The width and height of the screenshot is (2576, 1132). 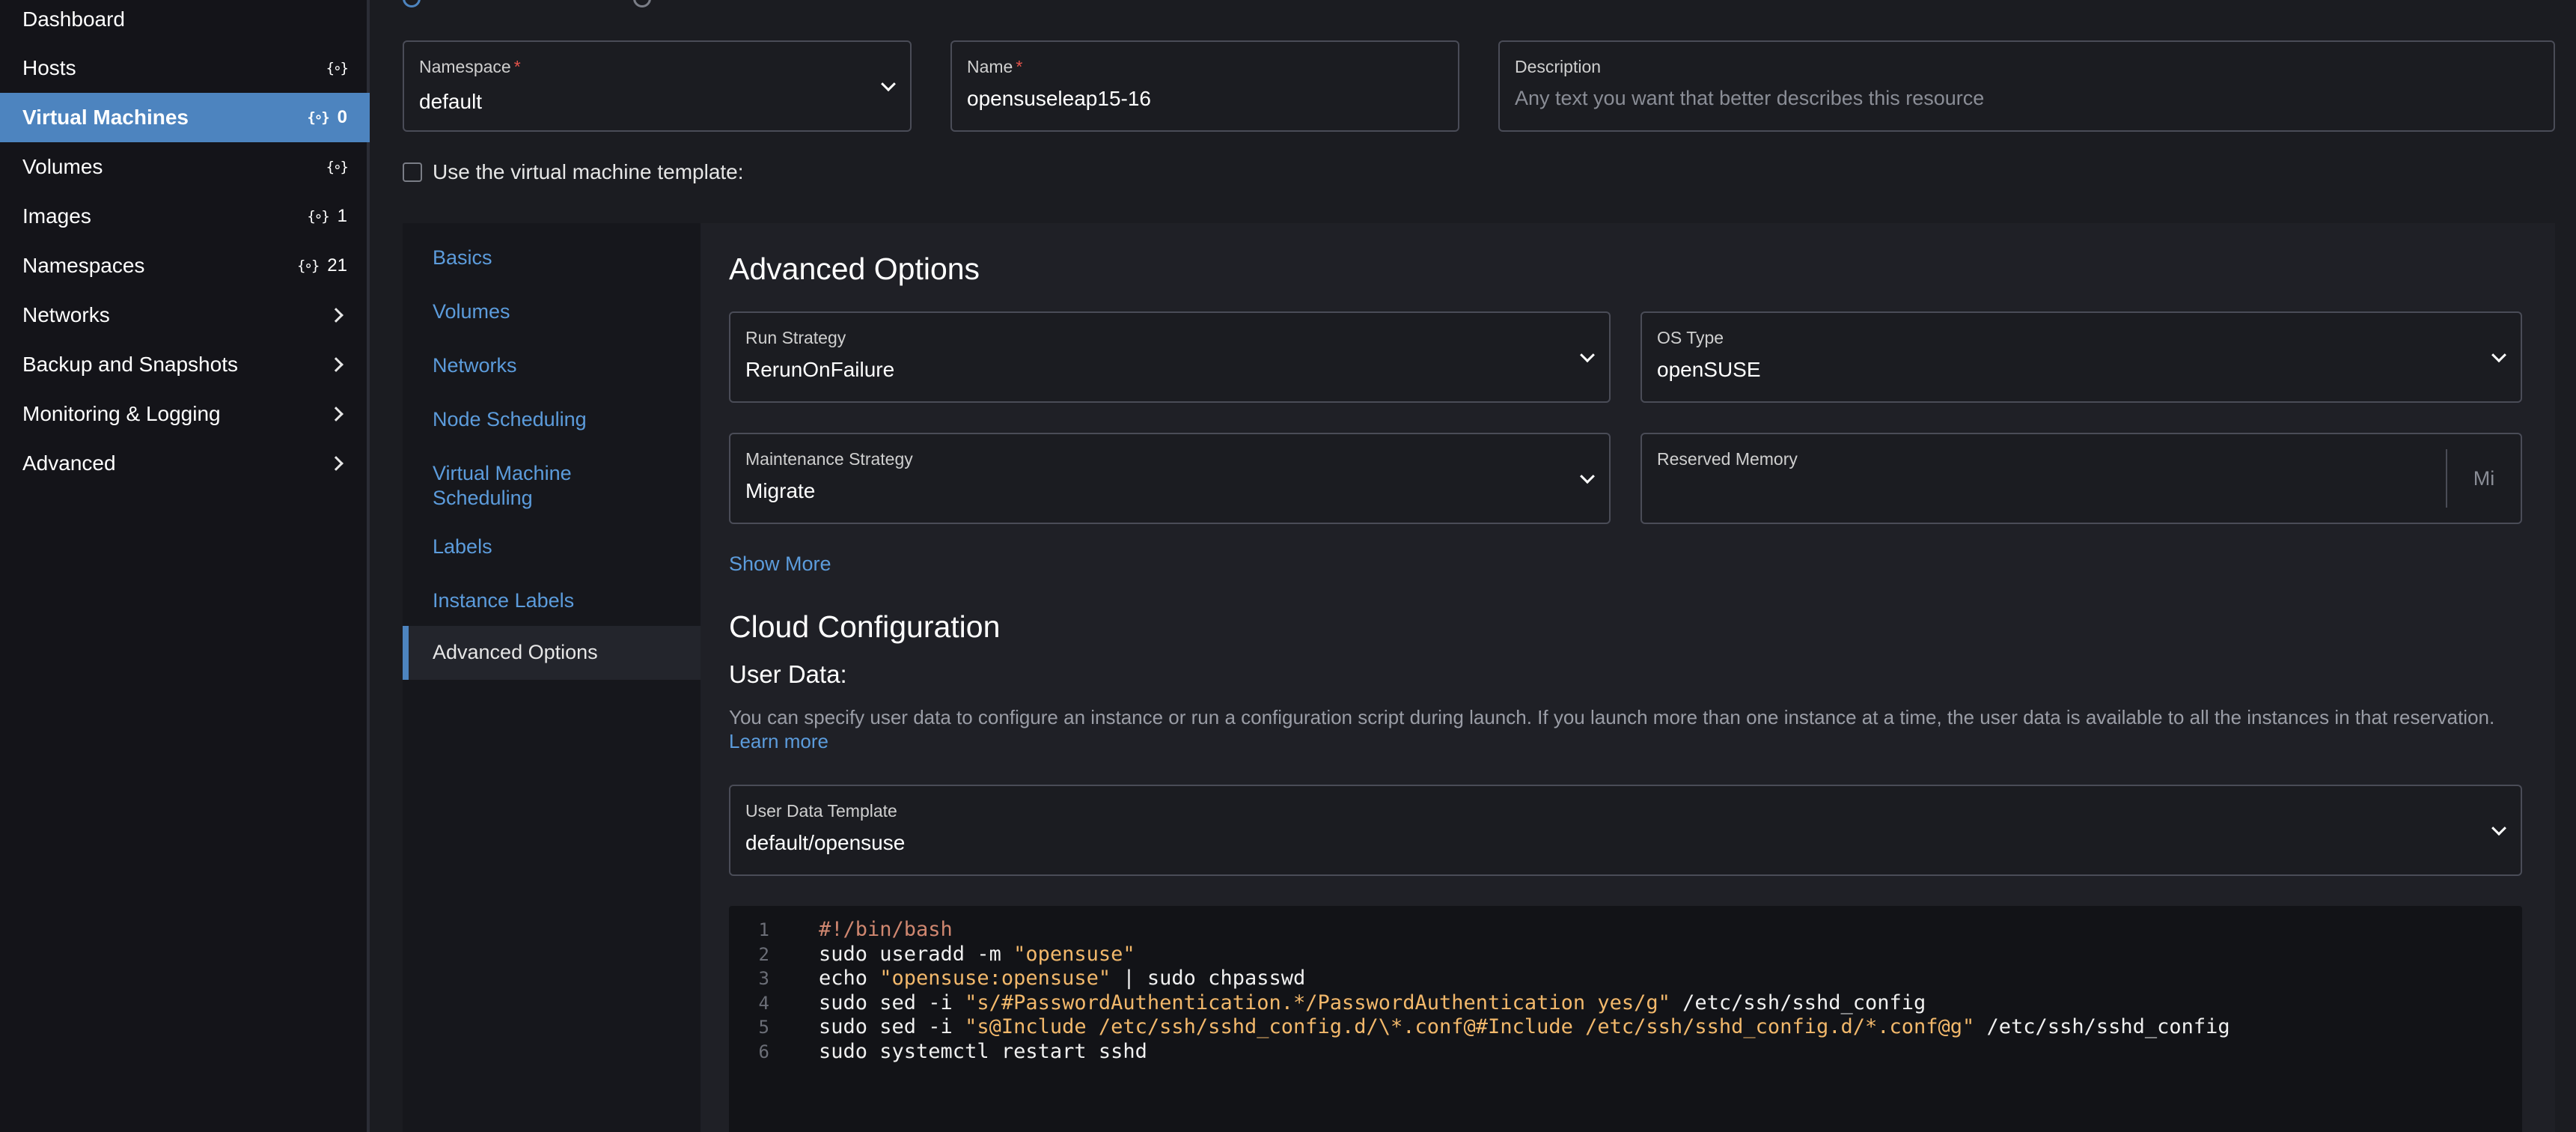 What do you see at coordinates (552, 258) in the screenshot?
I see `tab-basics: Basics` at bounding box center [552, 258].